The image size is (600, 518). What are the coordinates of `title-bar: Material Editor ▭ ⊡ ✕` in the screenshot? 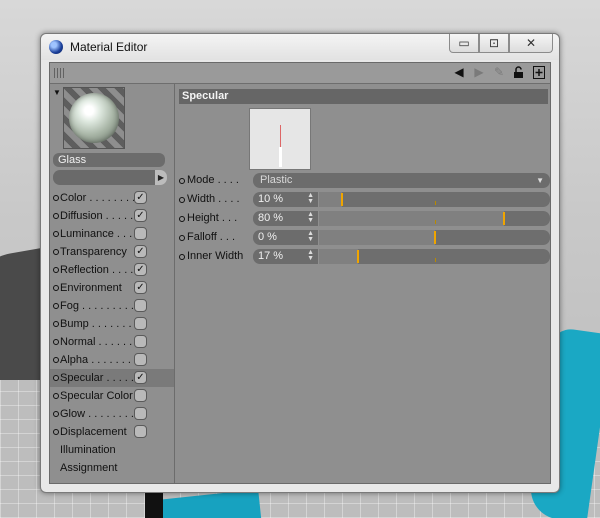 It's located at (300, 47).